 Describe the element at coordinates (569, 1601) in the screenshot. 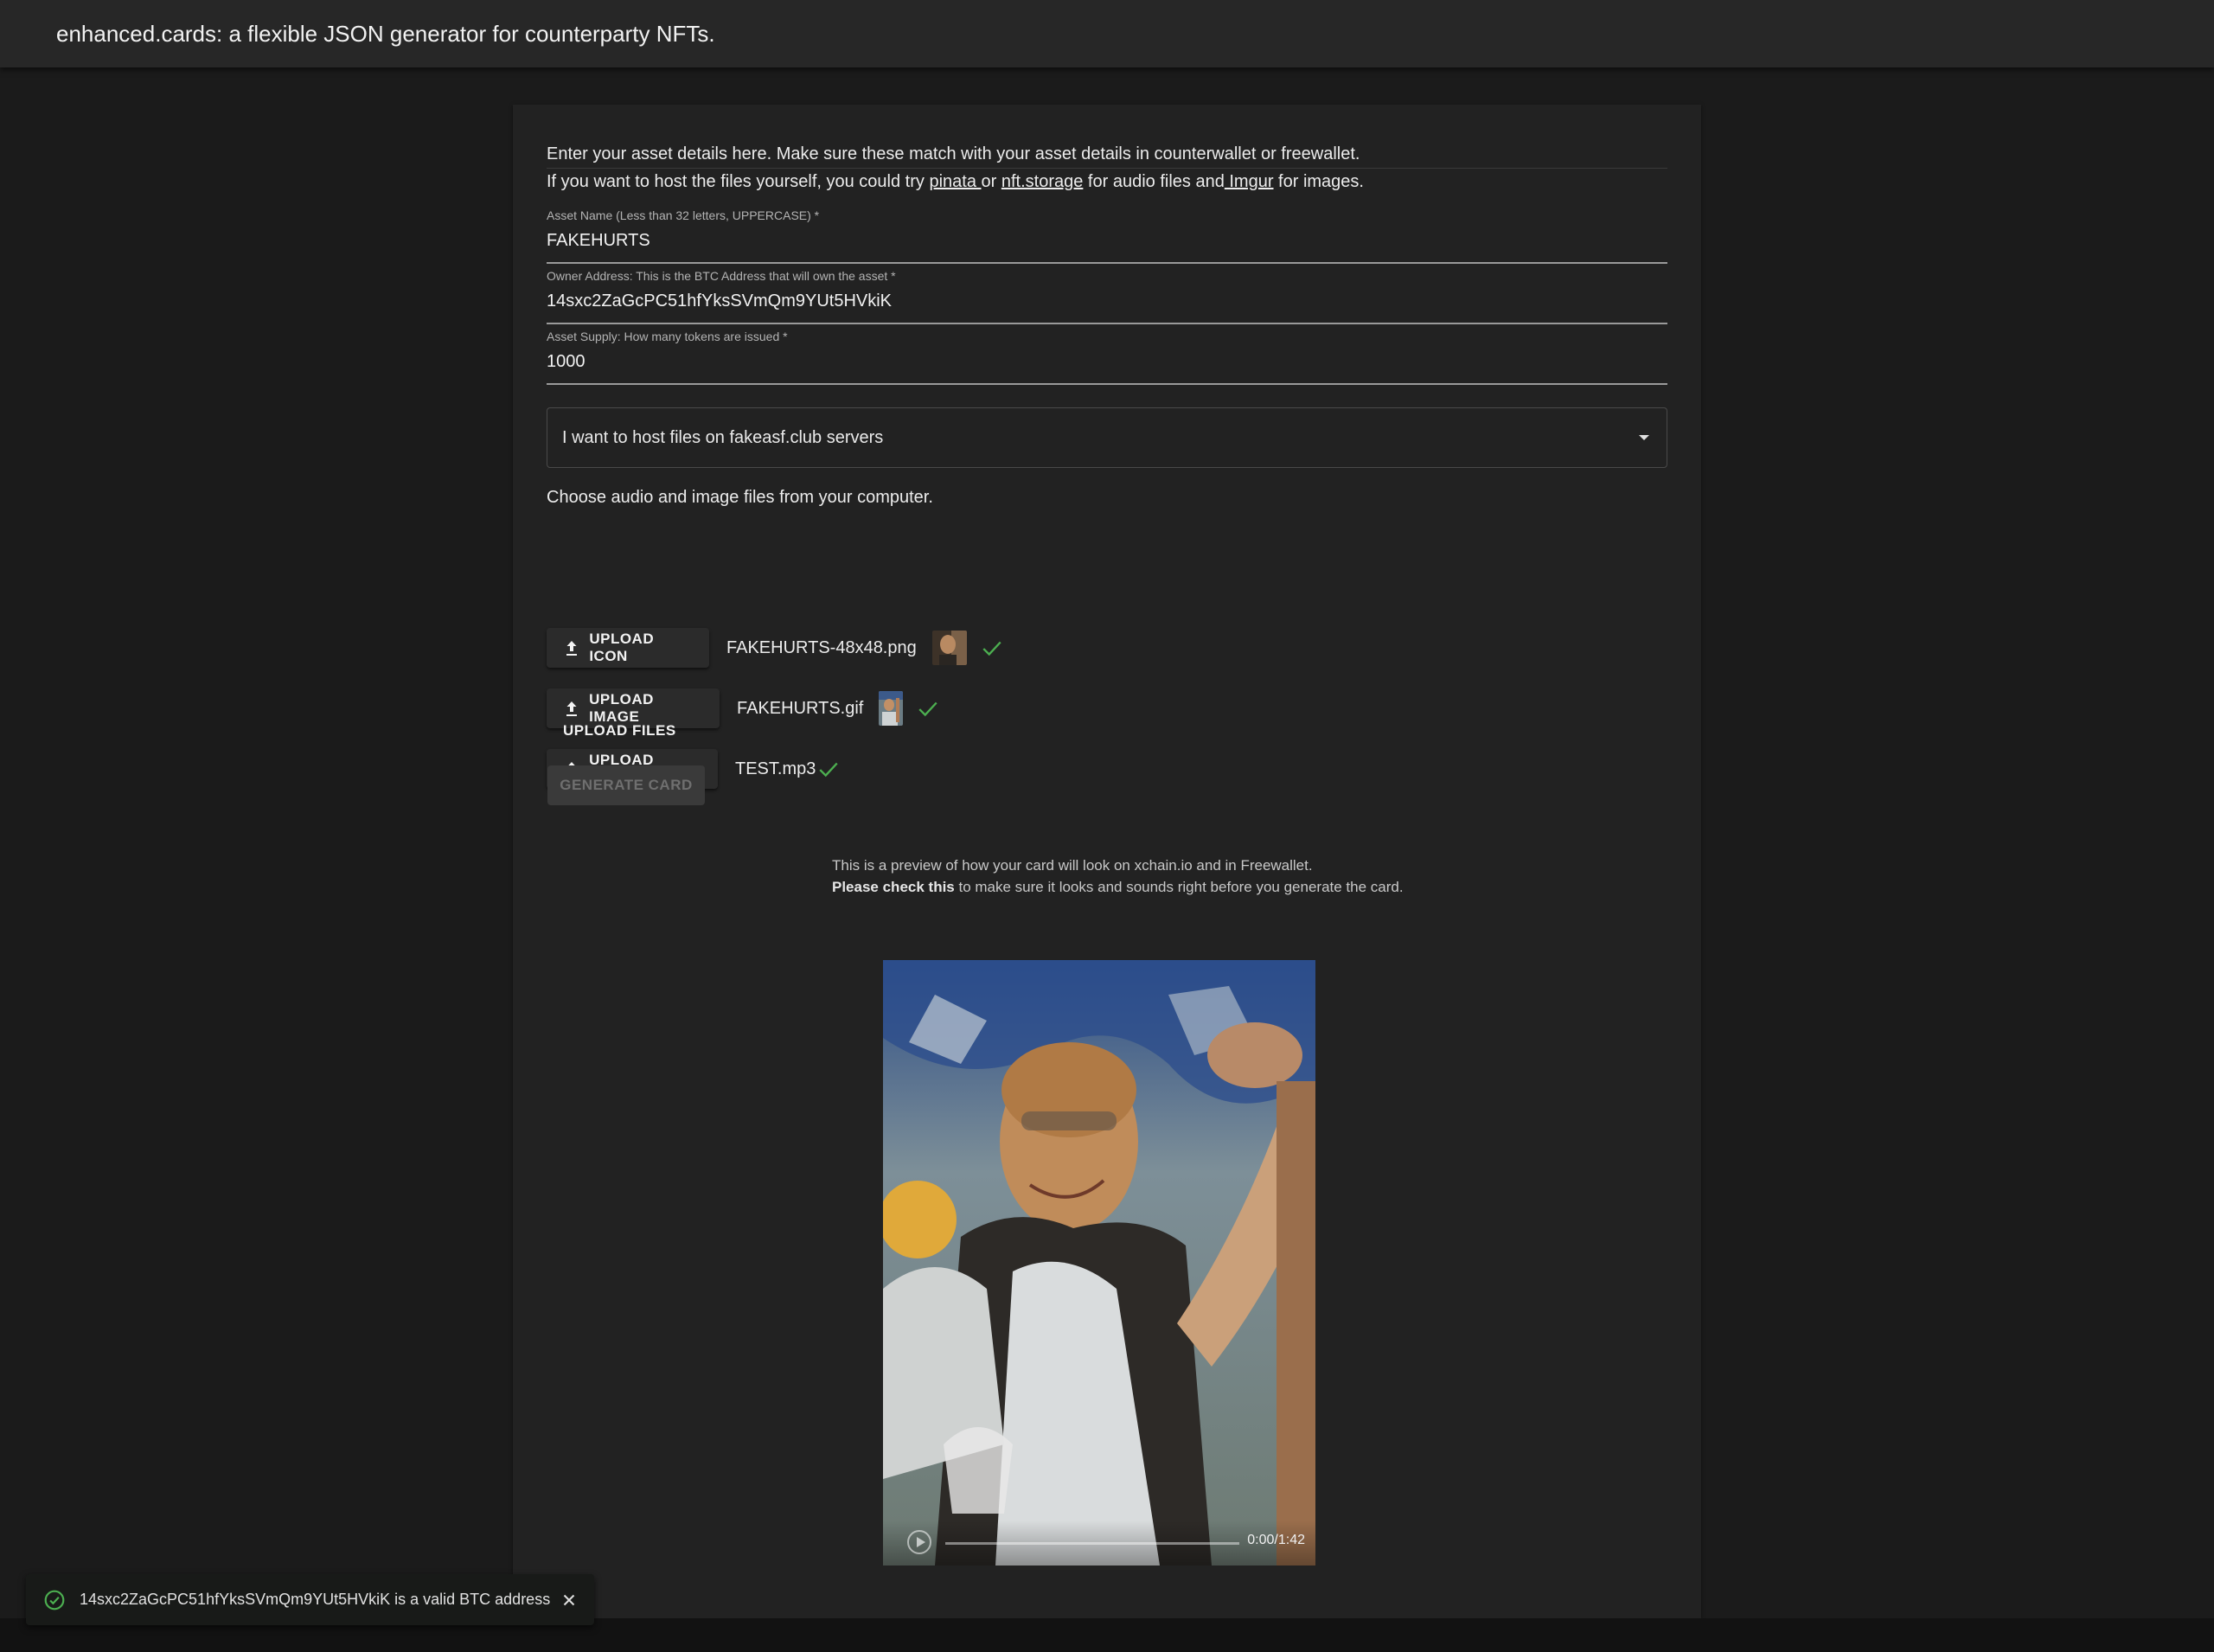

I see `close-icon` at that location.